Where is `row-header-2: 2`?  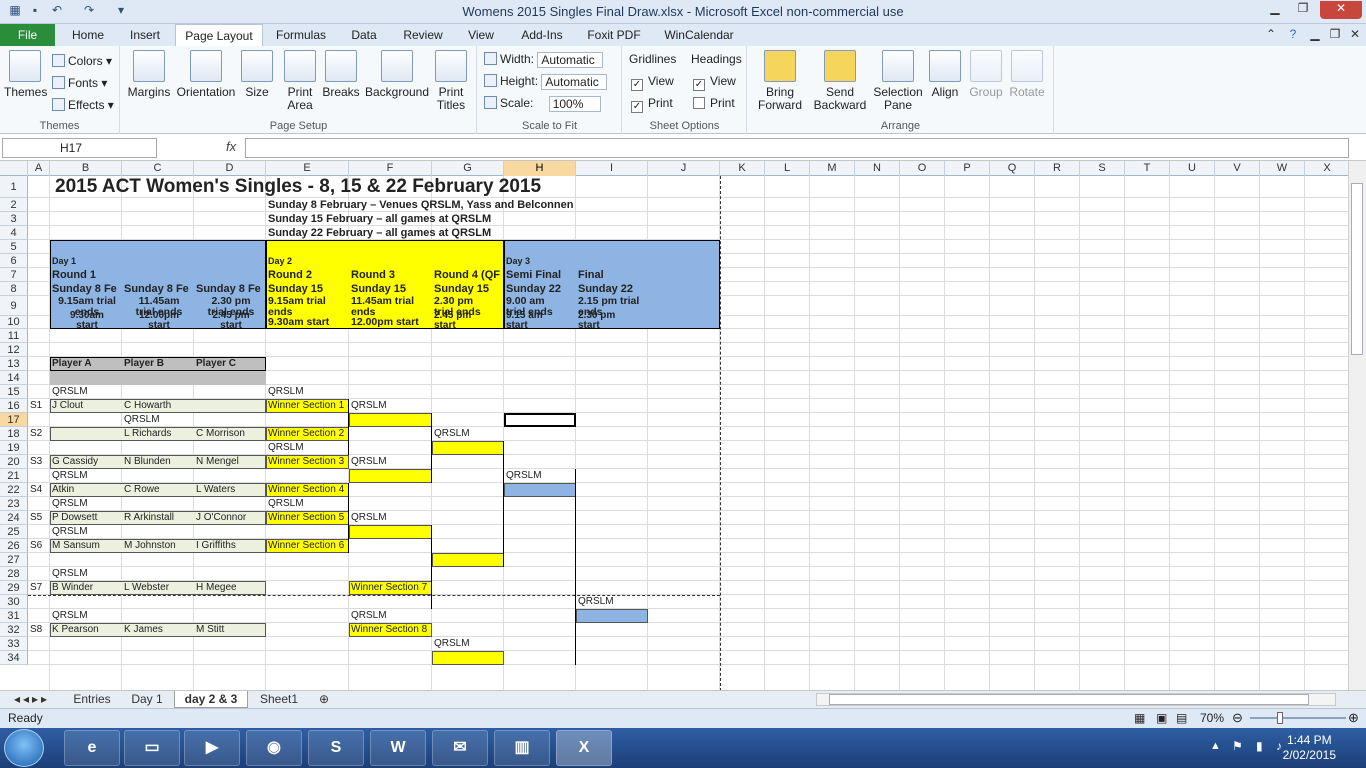
row-header-2: 2 is located at coordinates (14, 205).